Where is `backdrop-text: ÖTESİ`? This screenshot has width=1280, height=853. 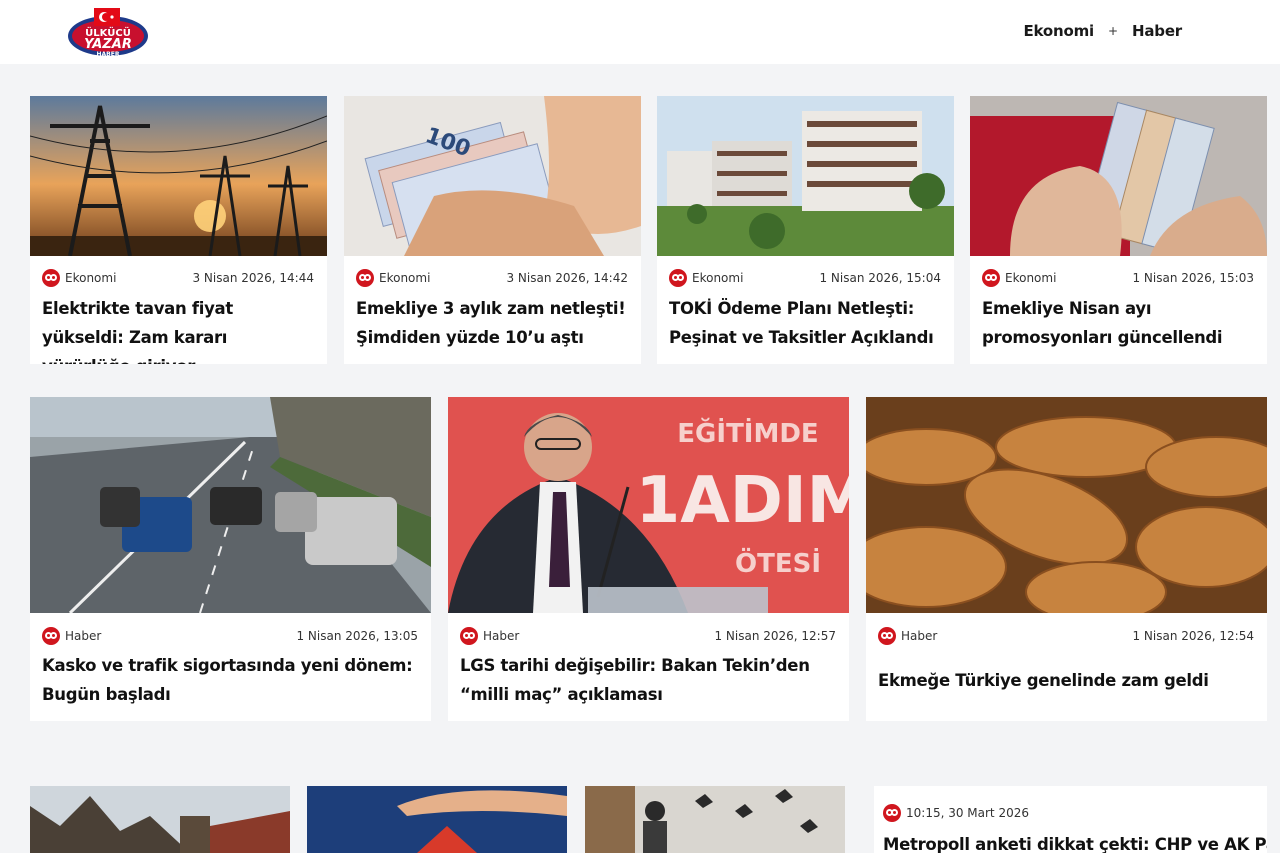
backdrop-text: ÖTESİ is located at coordinates (778, 562).